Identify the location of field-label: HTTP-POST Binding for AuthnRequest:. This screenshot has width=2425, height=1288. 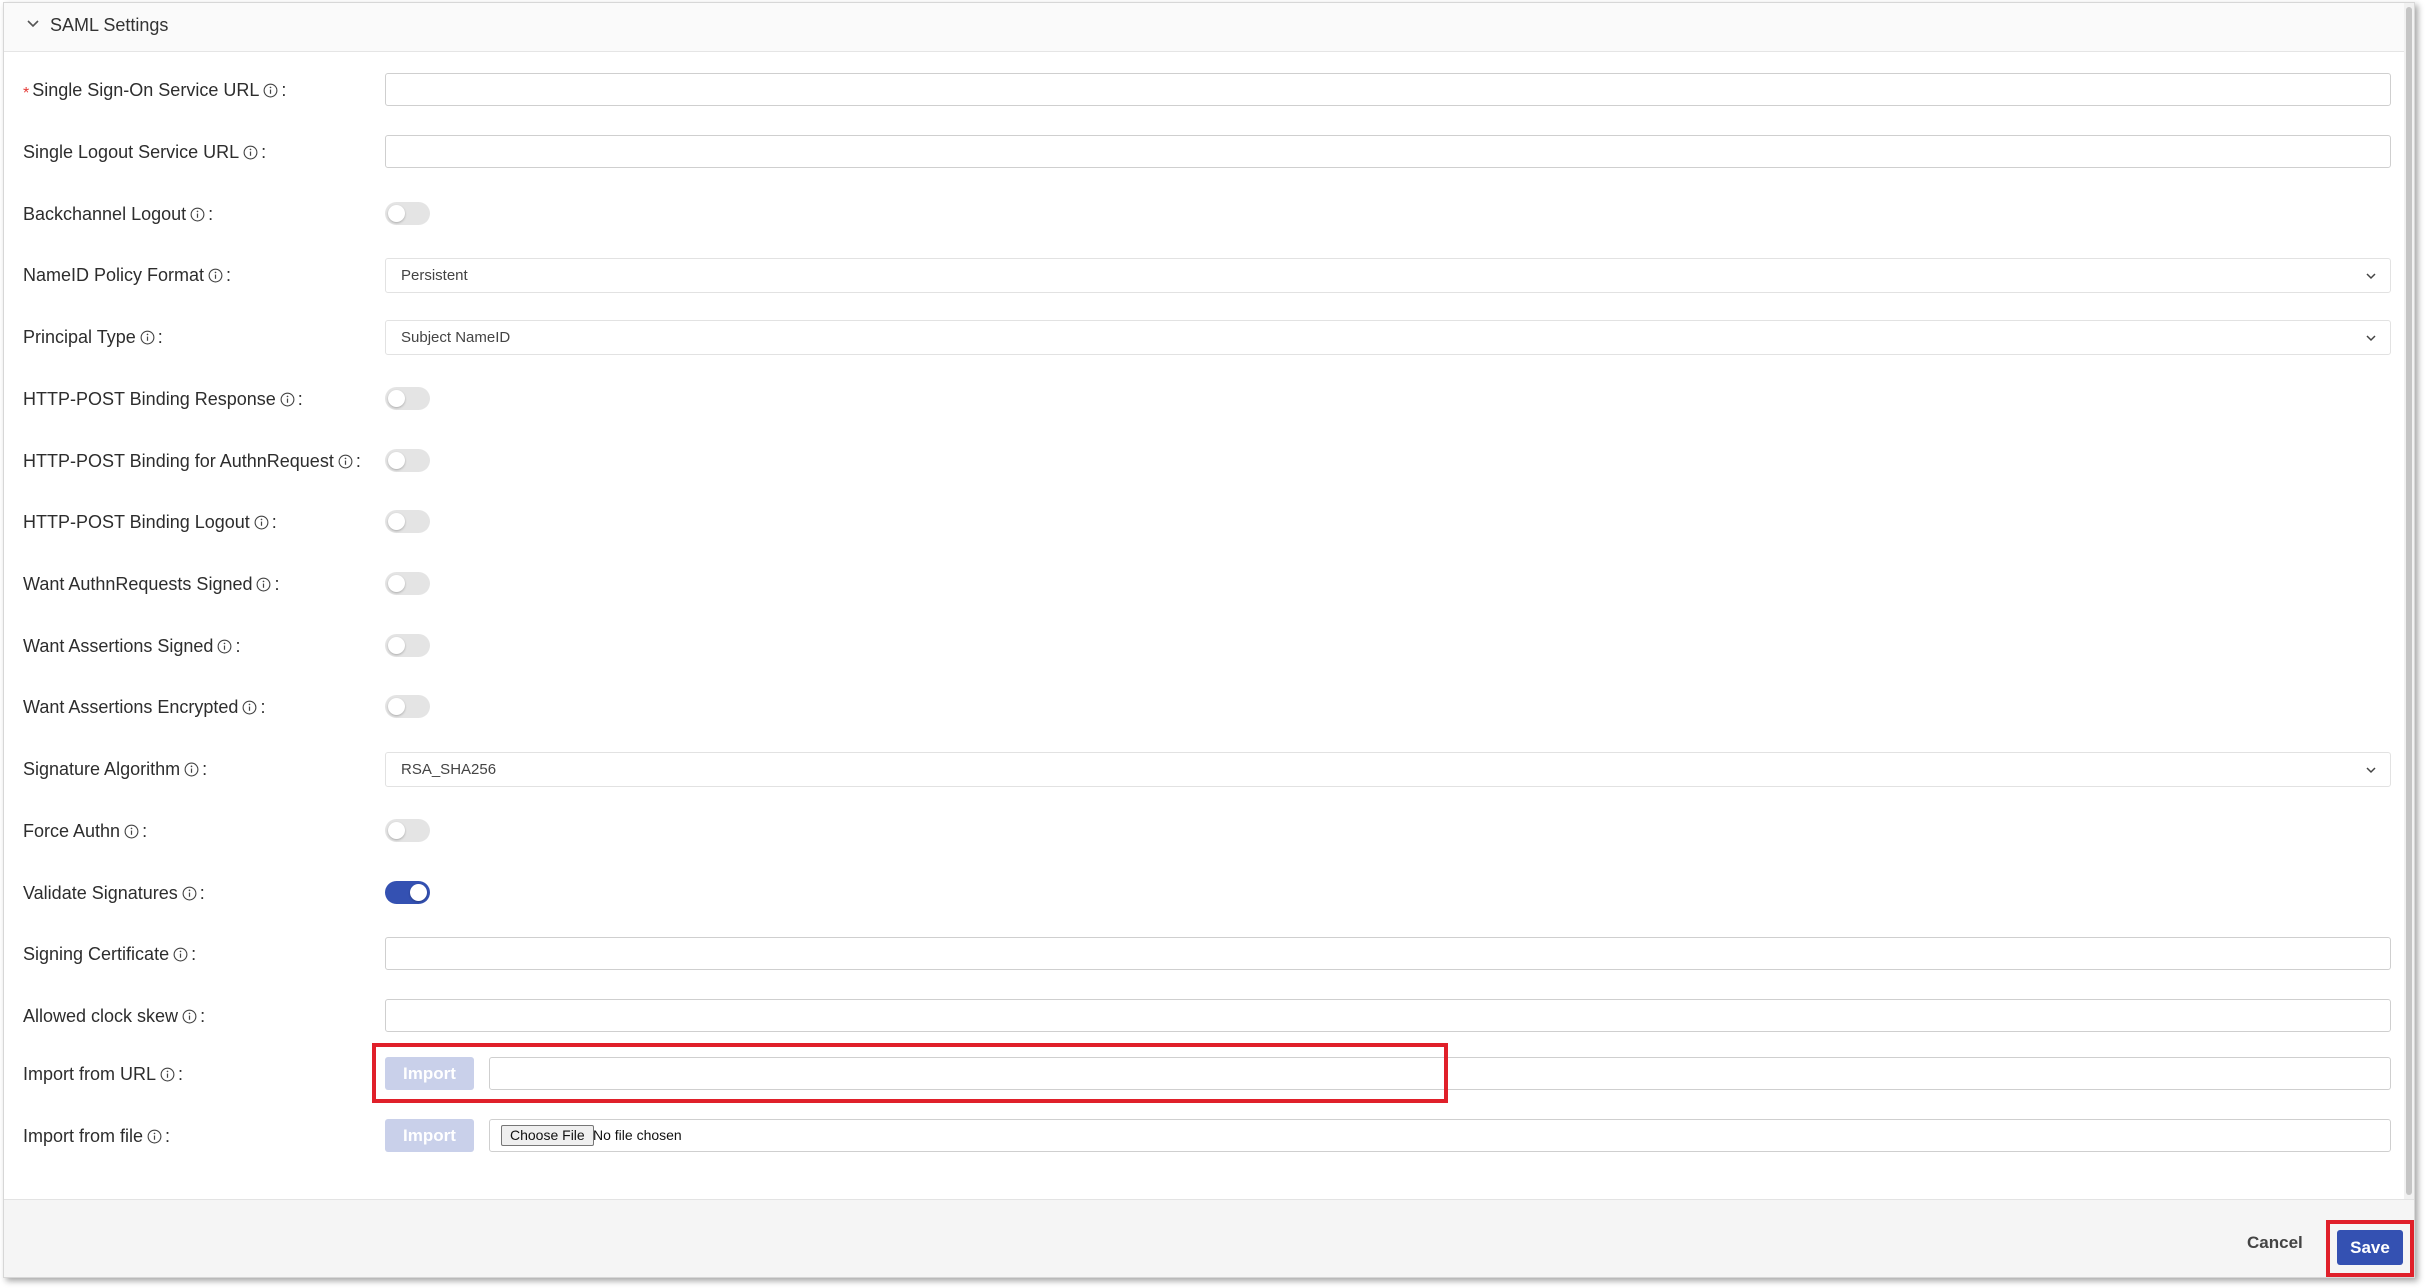
(192, 461).